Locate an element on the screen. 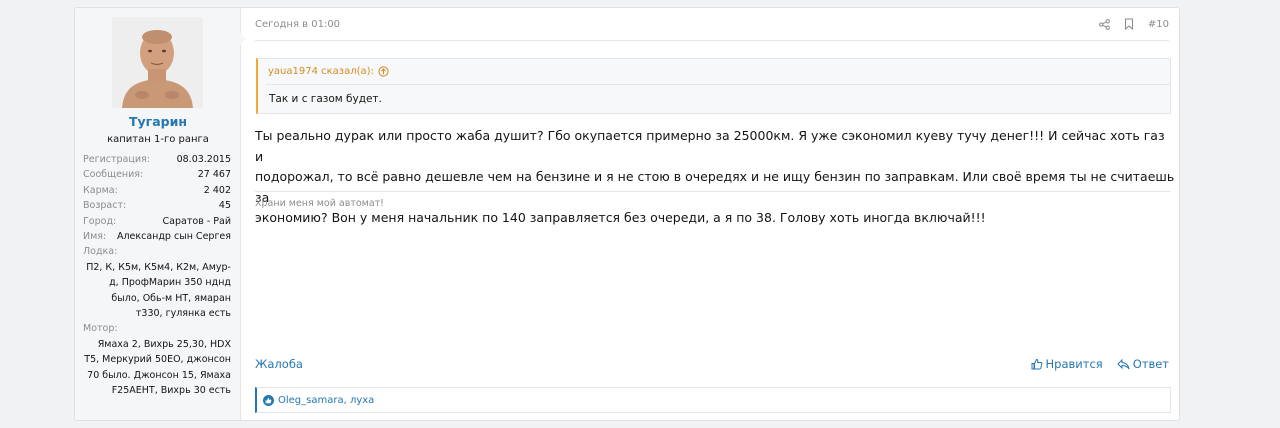 The height and width of the screenshot is (428, 1280). stat-label: Возраст: is located at coordinates (105, 206).